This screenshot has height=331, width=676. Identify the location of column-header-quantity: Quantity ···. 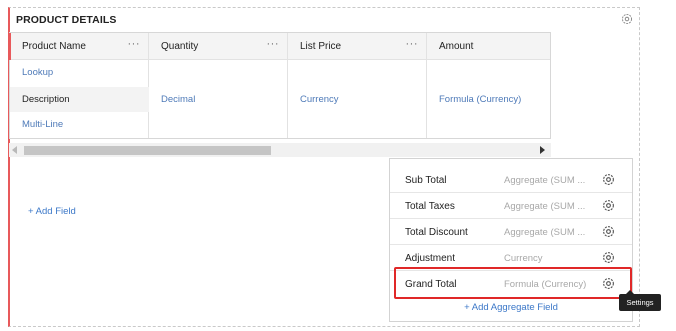
(218, 46).